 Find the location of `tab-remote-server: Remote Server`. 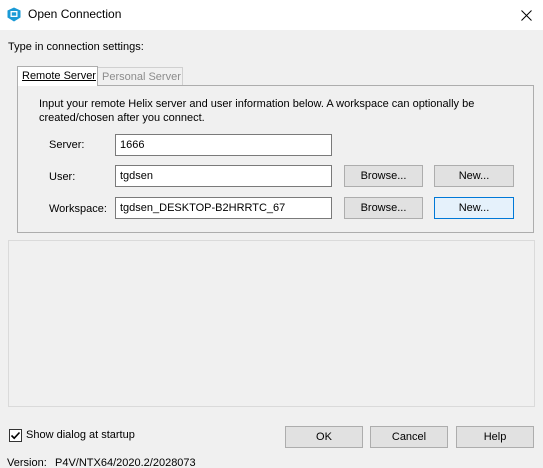

tab-remote-server: Remote Server is located at coordinates (57, 76).